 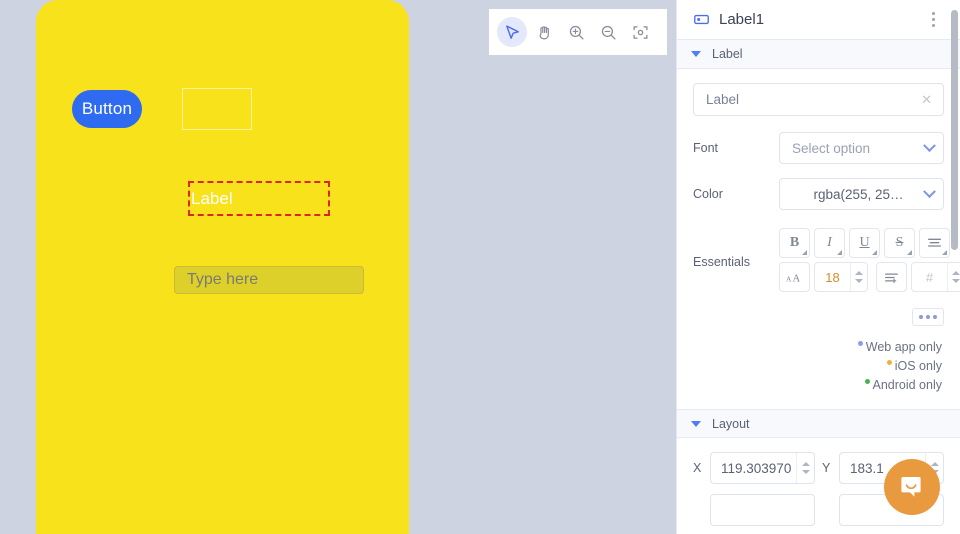 I want to click on section-header-label: Label, so click(x=818, y=54).